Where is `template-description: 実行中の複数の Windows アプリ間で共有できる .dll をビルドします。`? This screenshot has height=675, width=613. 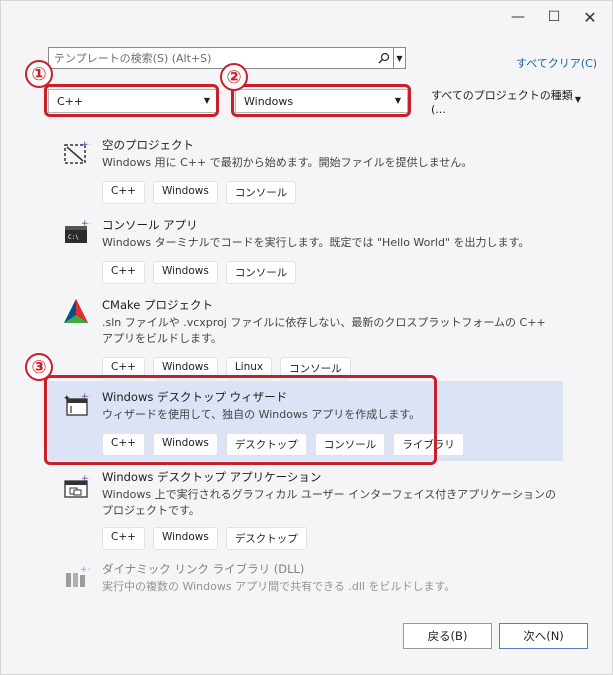
template-description: 実行中の複数の Windows アプリ間で共有できる .dll をビルドします。 is located at coordinates (279, 586).